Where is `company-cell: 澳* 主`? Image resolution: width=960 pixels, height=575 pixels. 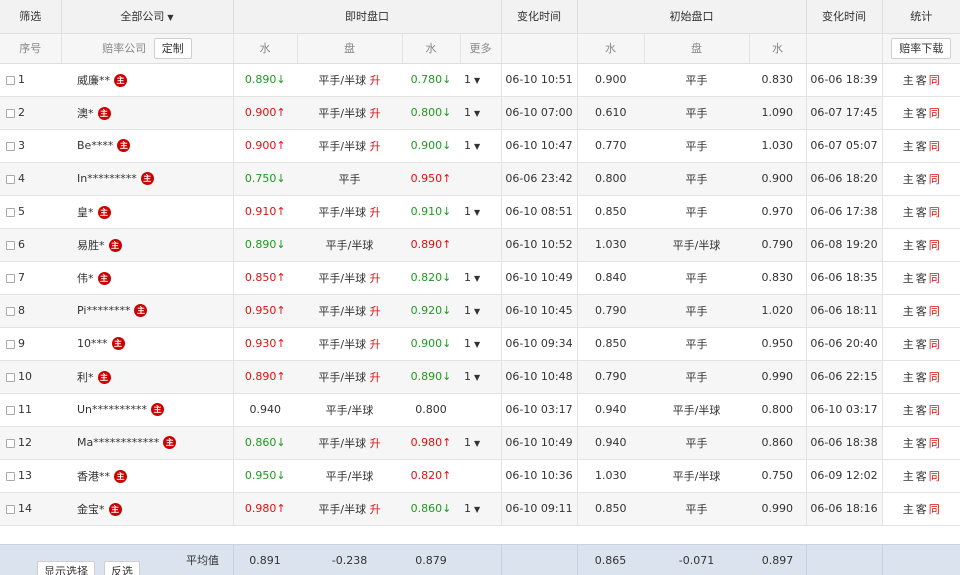
company-cell: 澳* 主 is located at coordinates (147, 113).